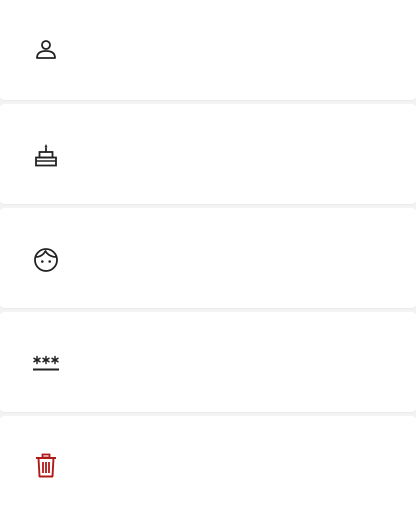 This screenshot has width=416, height=517. What do you see at coordinates (46, 363) in the screenshot?
I see `password-icon` at bounding box center [46, 363].